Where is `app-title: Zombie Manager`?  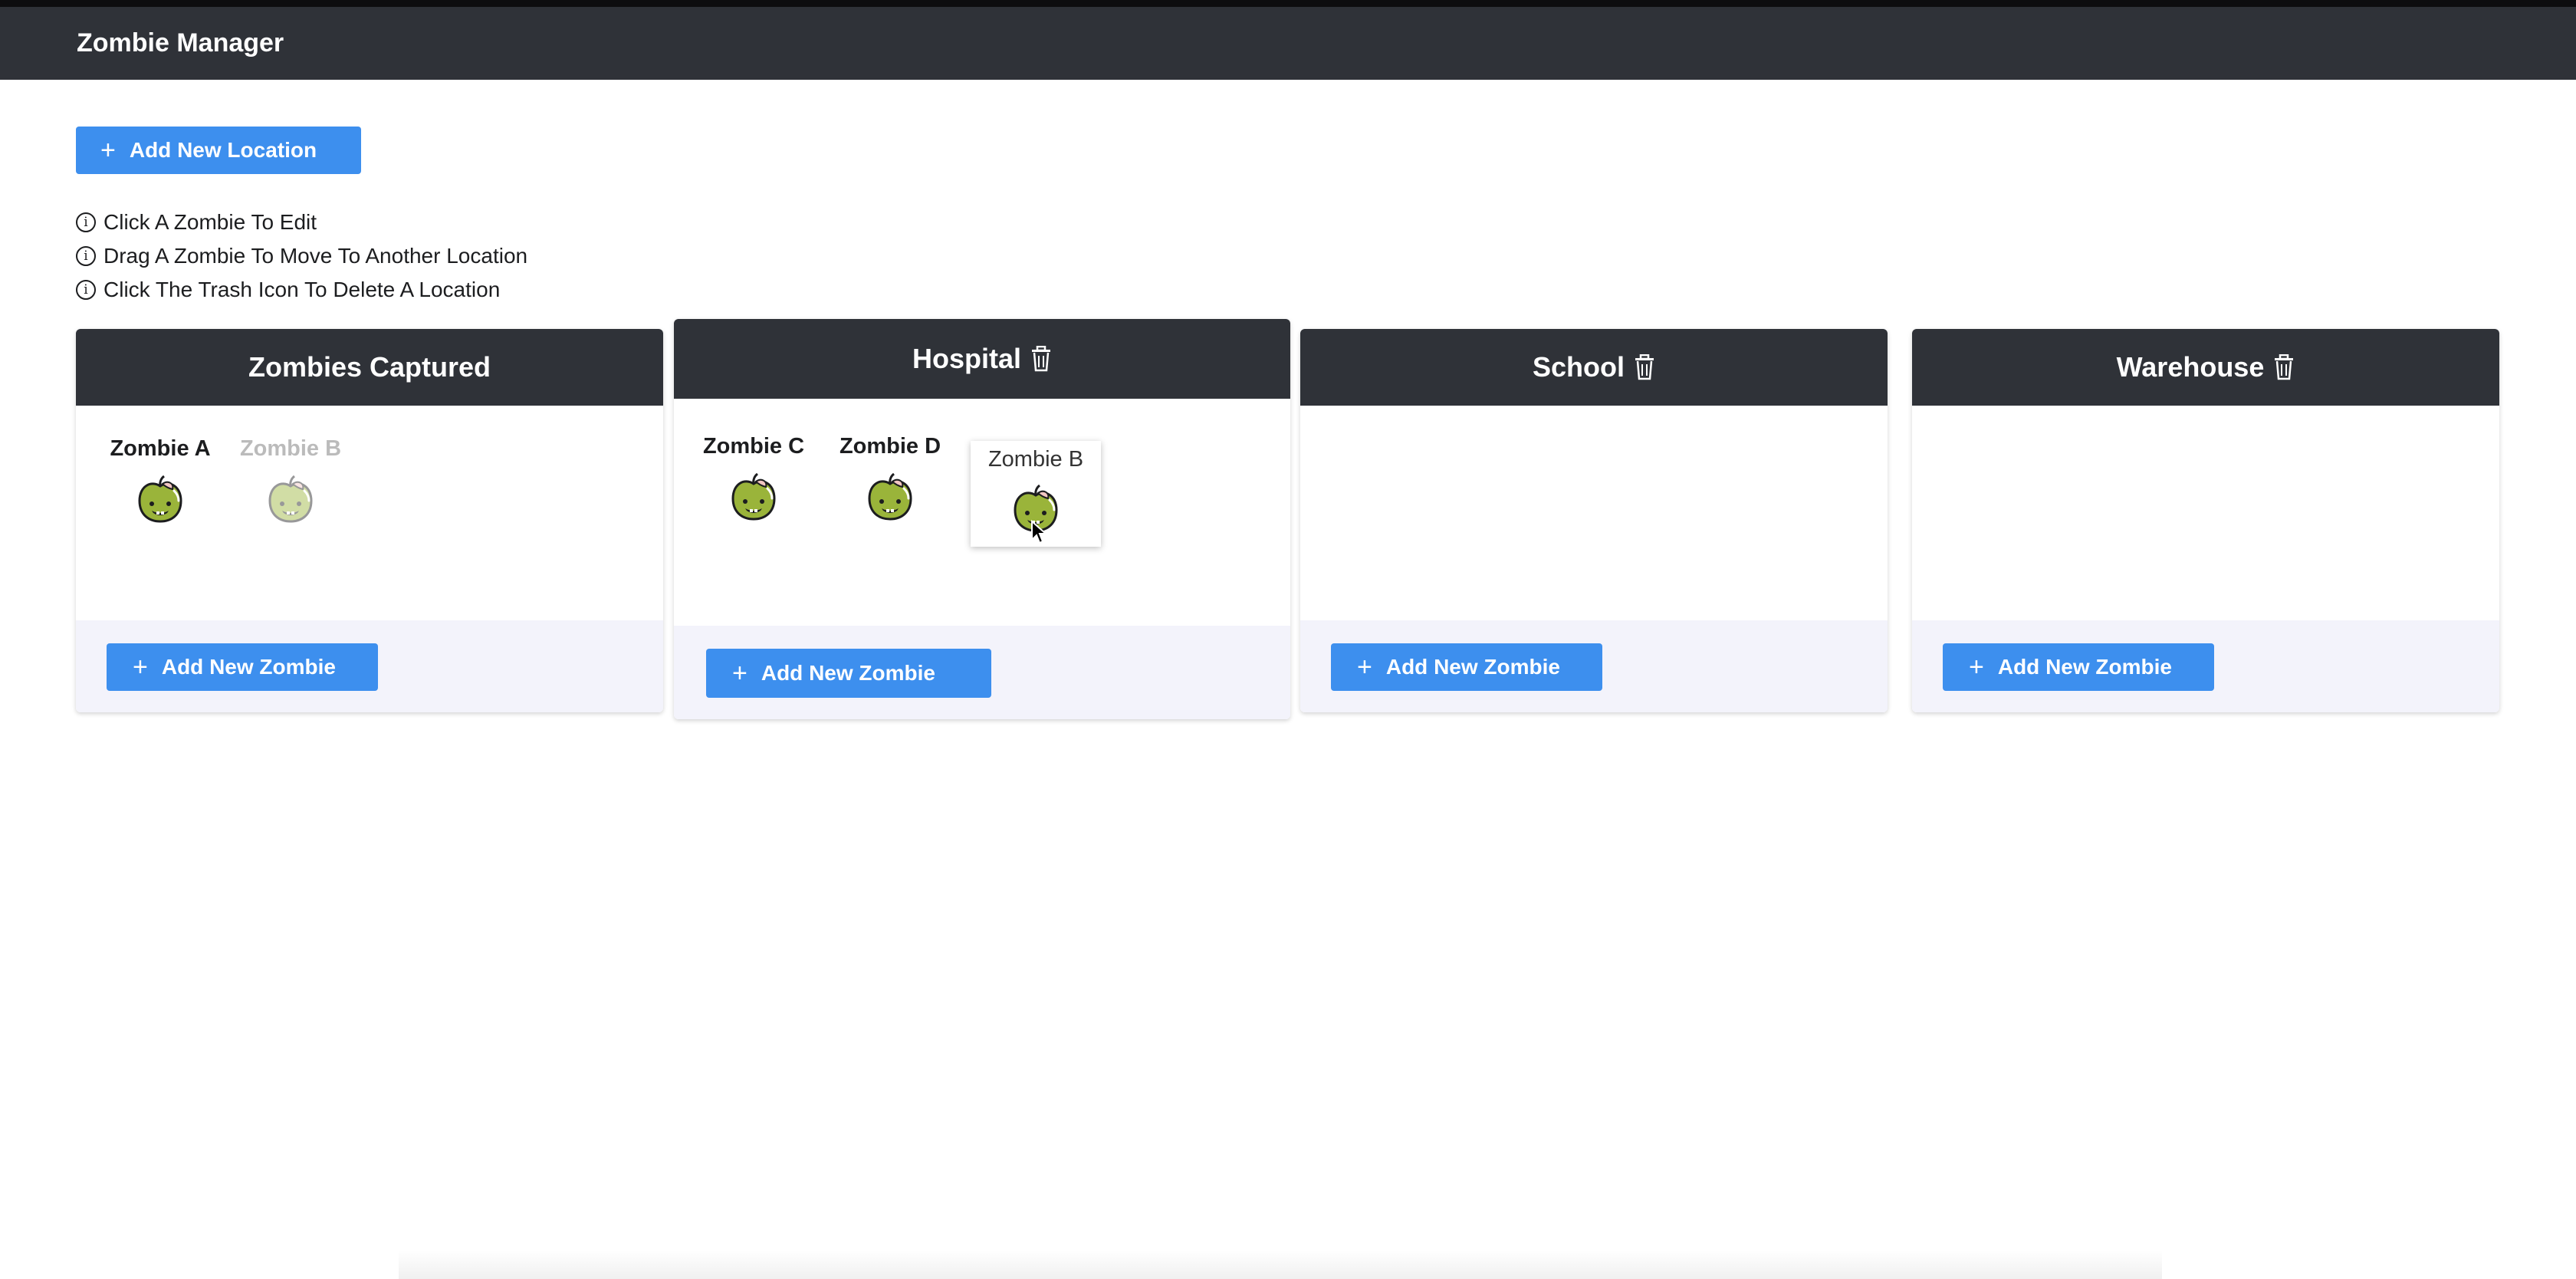 app-title: Zombie Manager is located at coordinates (181, 43).